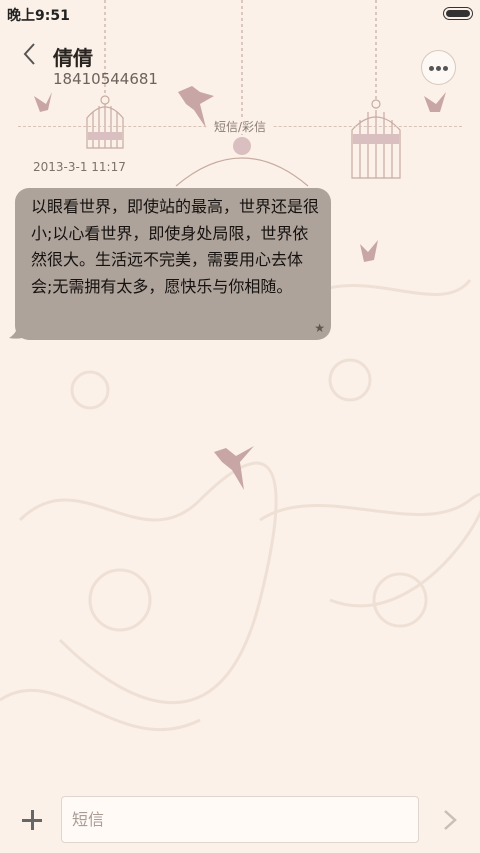 The image size is (480, 853). Describe the element at coordinates (105, 79) in the screenshot. I see `contact-phone-number: 18410544681` at that location.